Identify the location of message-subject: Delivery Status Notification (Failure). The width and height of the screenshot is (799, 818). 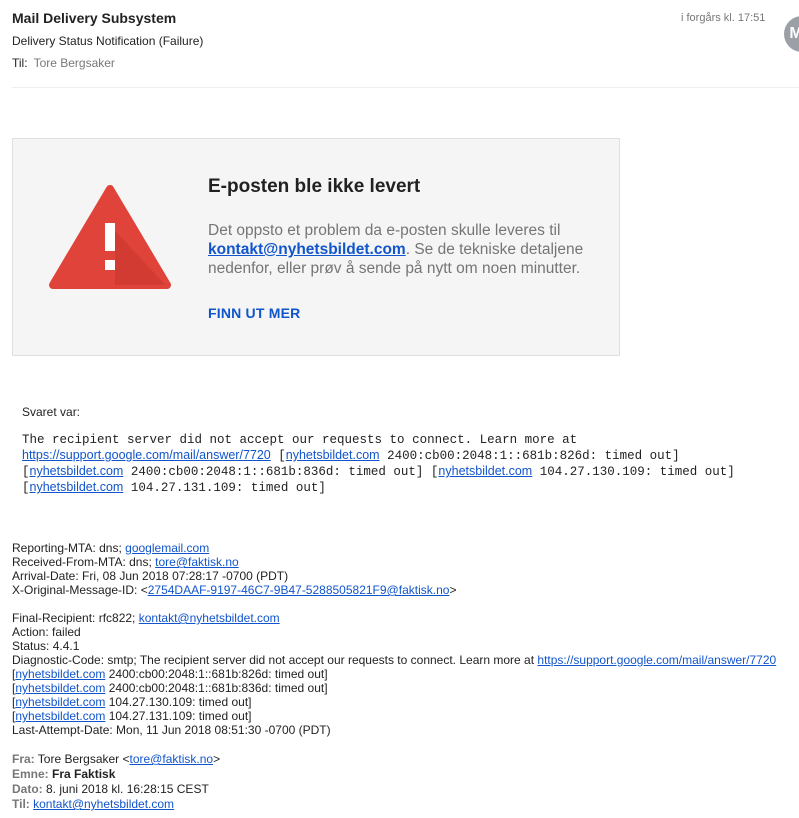
(108, 41).